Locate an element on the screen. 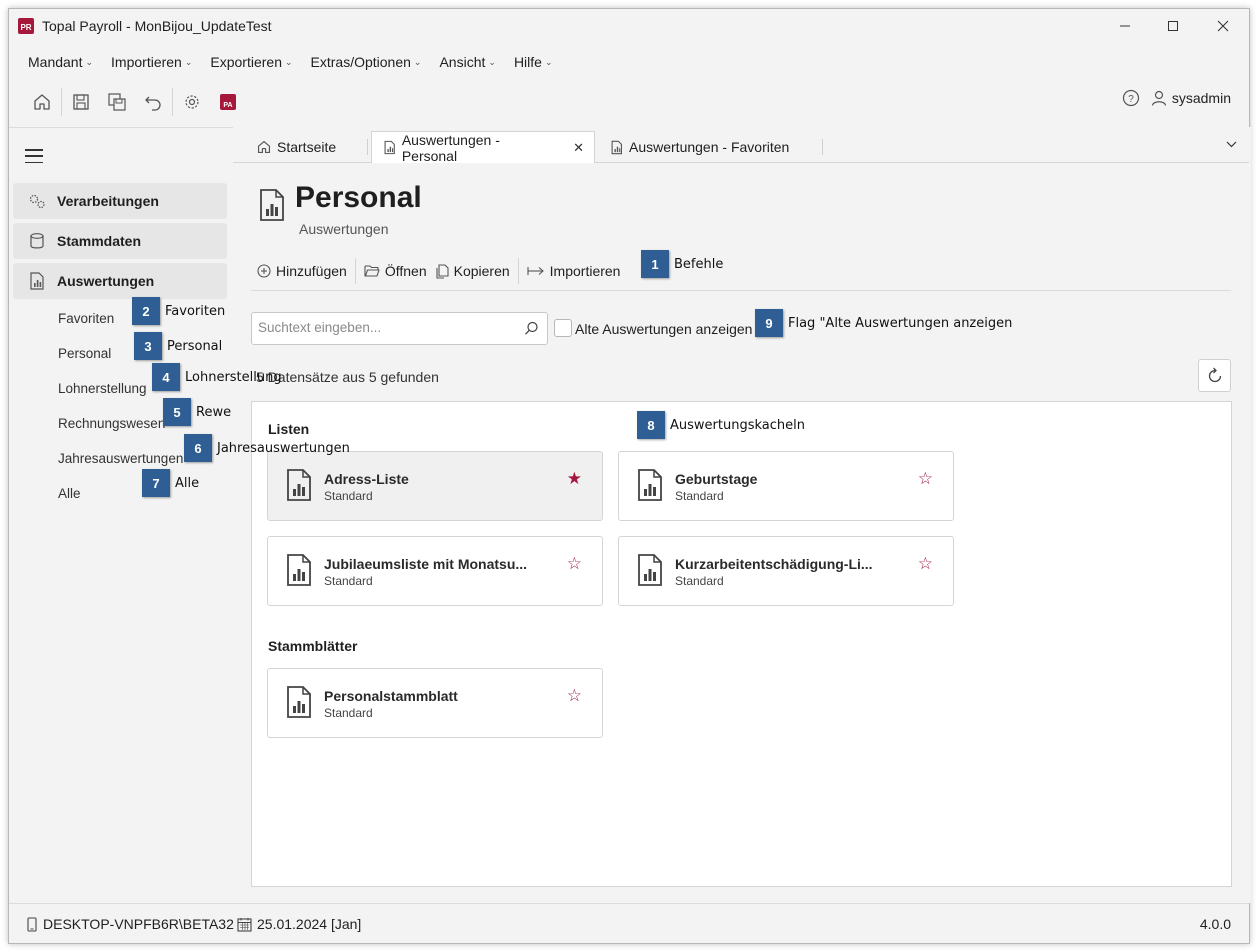 The image size is (1257, 951). maximize-button is located at coordinates (1173, 26).